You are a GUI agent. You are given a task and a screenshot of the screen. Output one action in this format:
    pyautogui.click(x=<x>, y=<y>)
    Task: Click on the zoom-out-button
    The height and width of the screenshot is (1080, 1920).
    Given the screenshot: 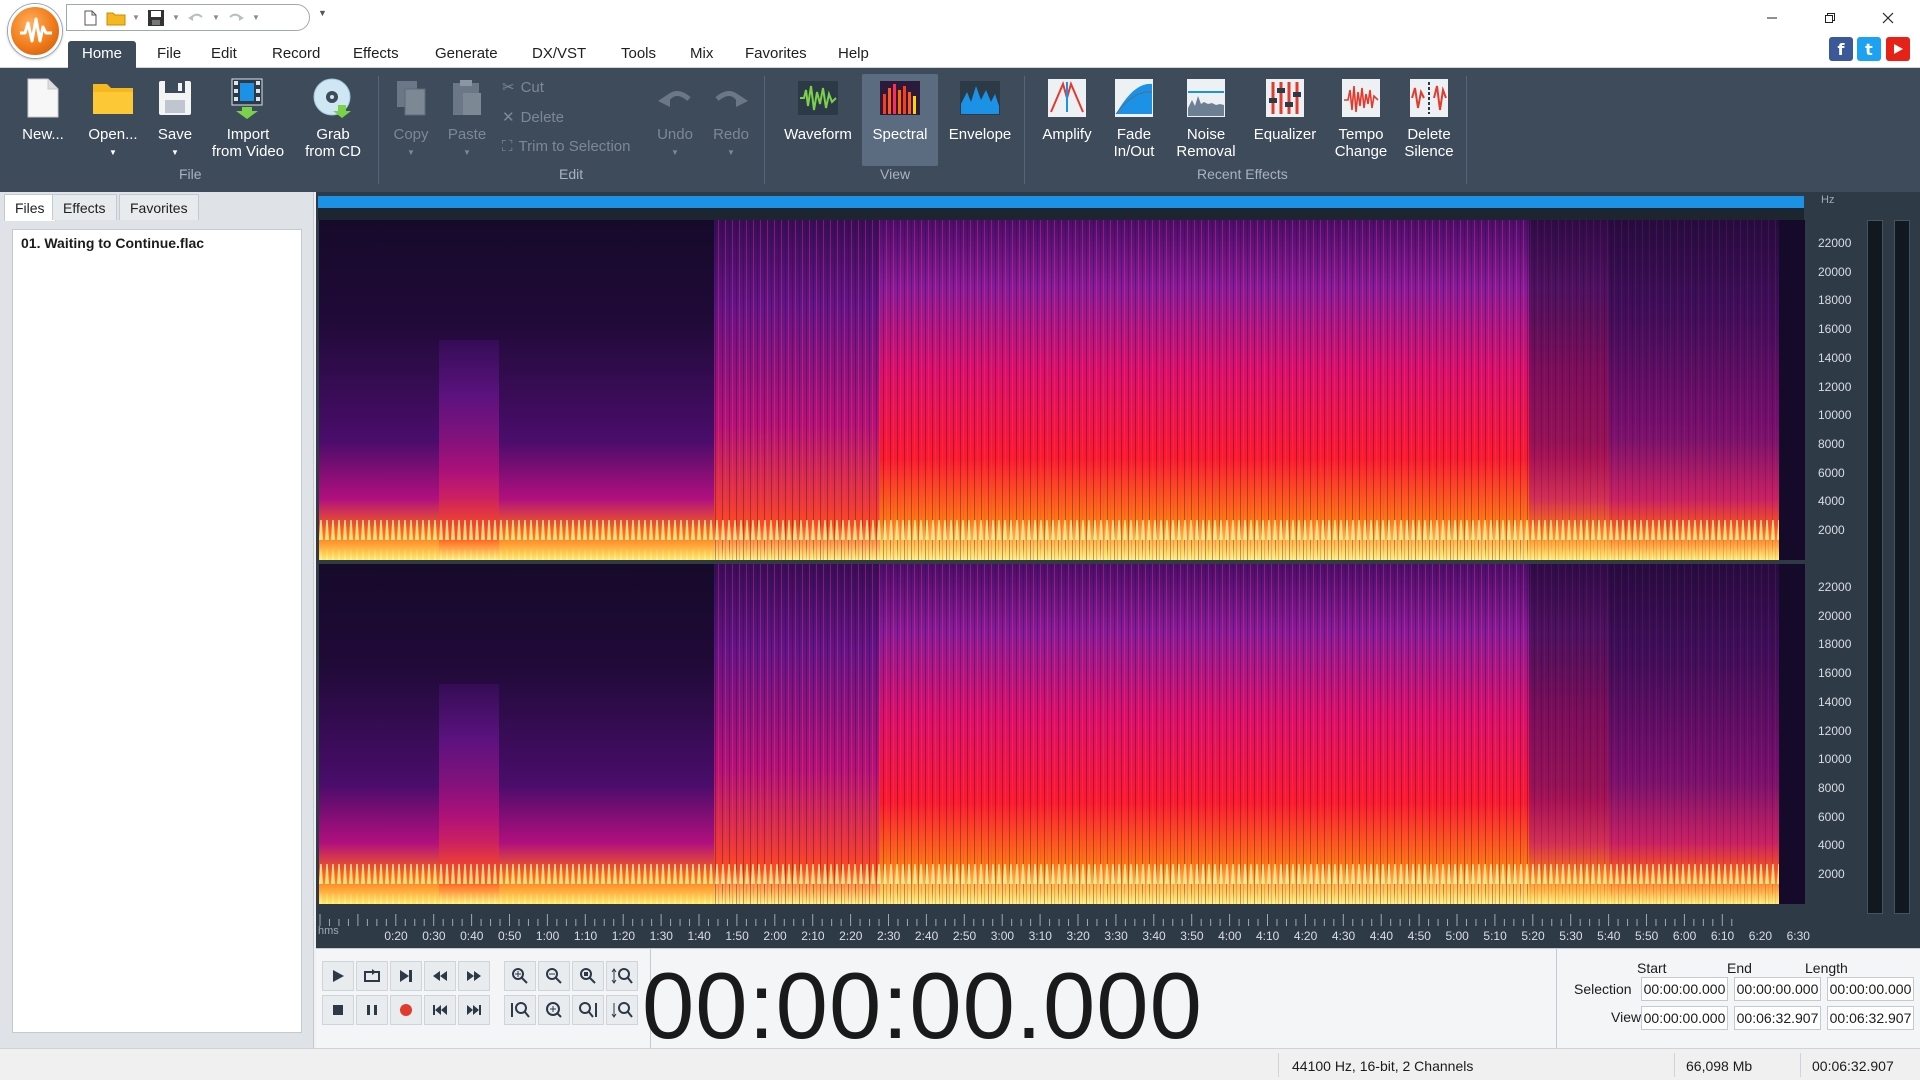 What is the action you would take?
    pyautogui.click(x=554, y=976)
    